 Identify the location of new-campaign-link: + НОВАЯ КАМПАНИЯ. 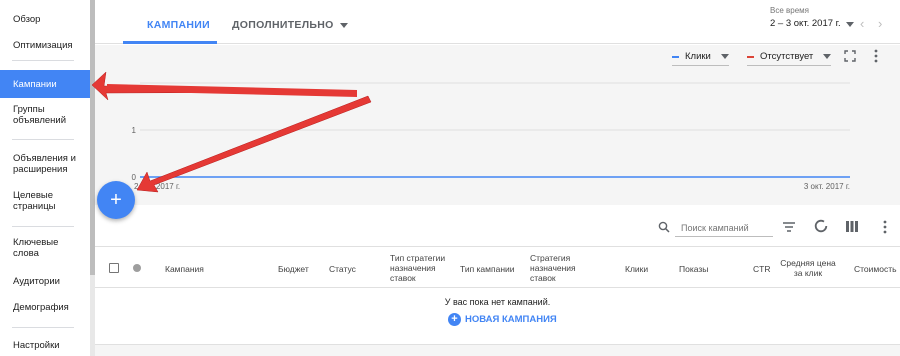
(502, 319).